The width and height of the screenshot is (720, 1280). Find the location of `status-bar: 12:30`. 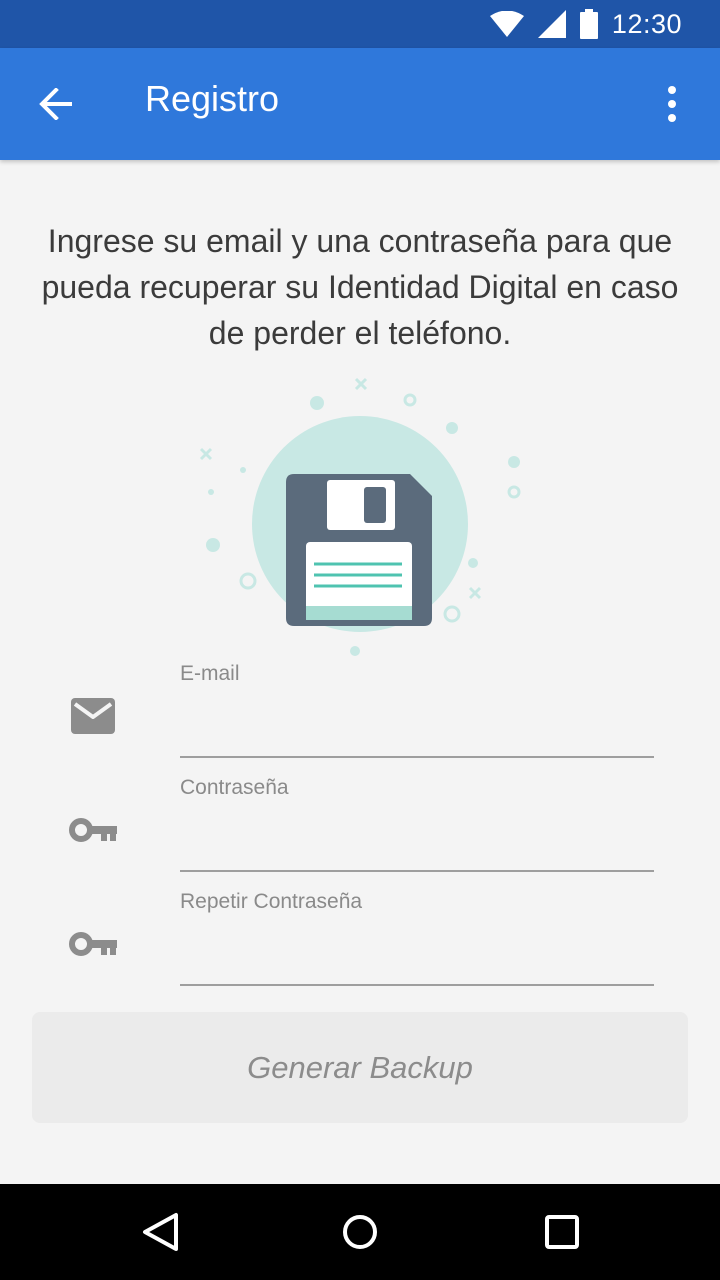

status-bar: 12:30 is located at coordinates (360, 24).